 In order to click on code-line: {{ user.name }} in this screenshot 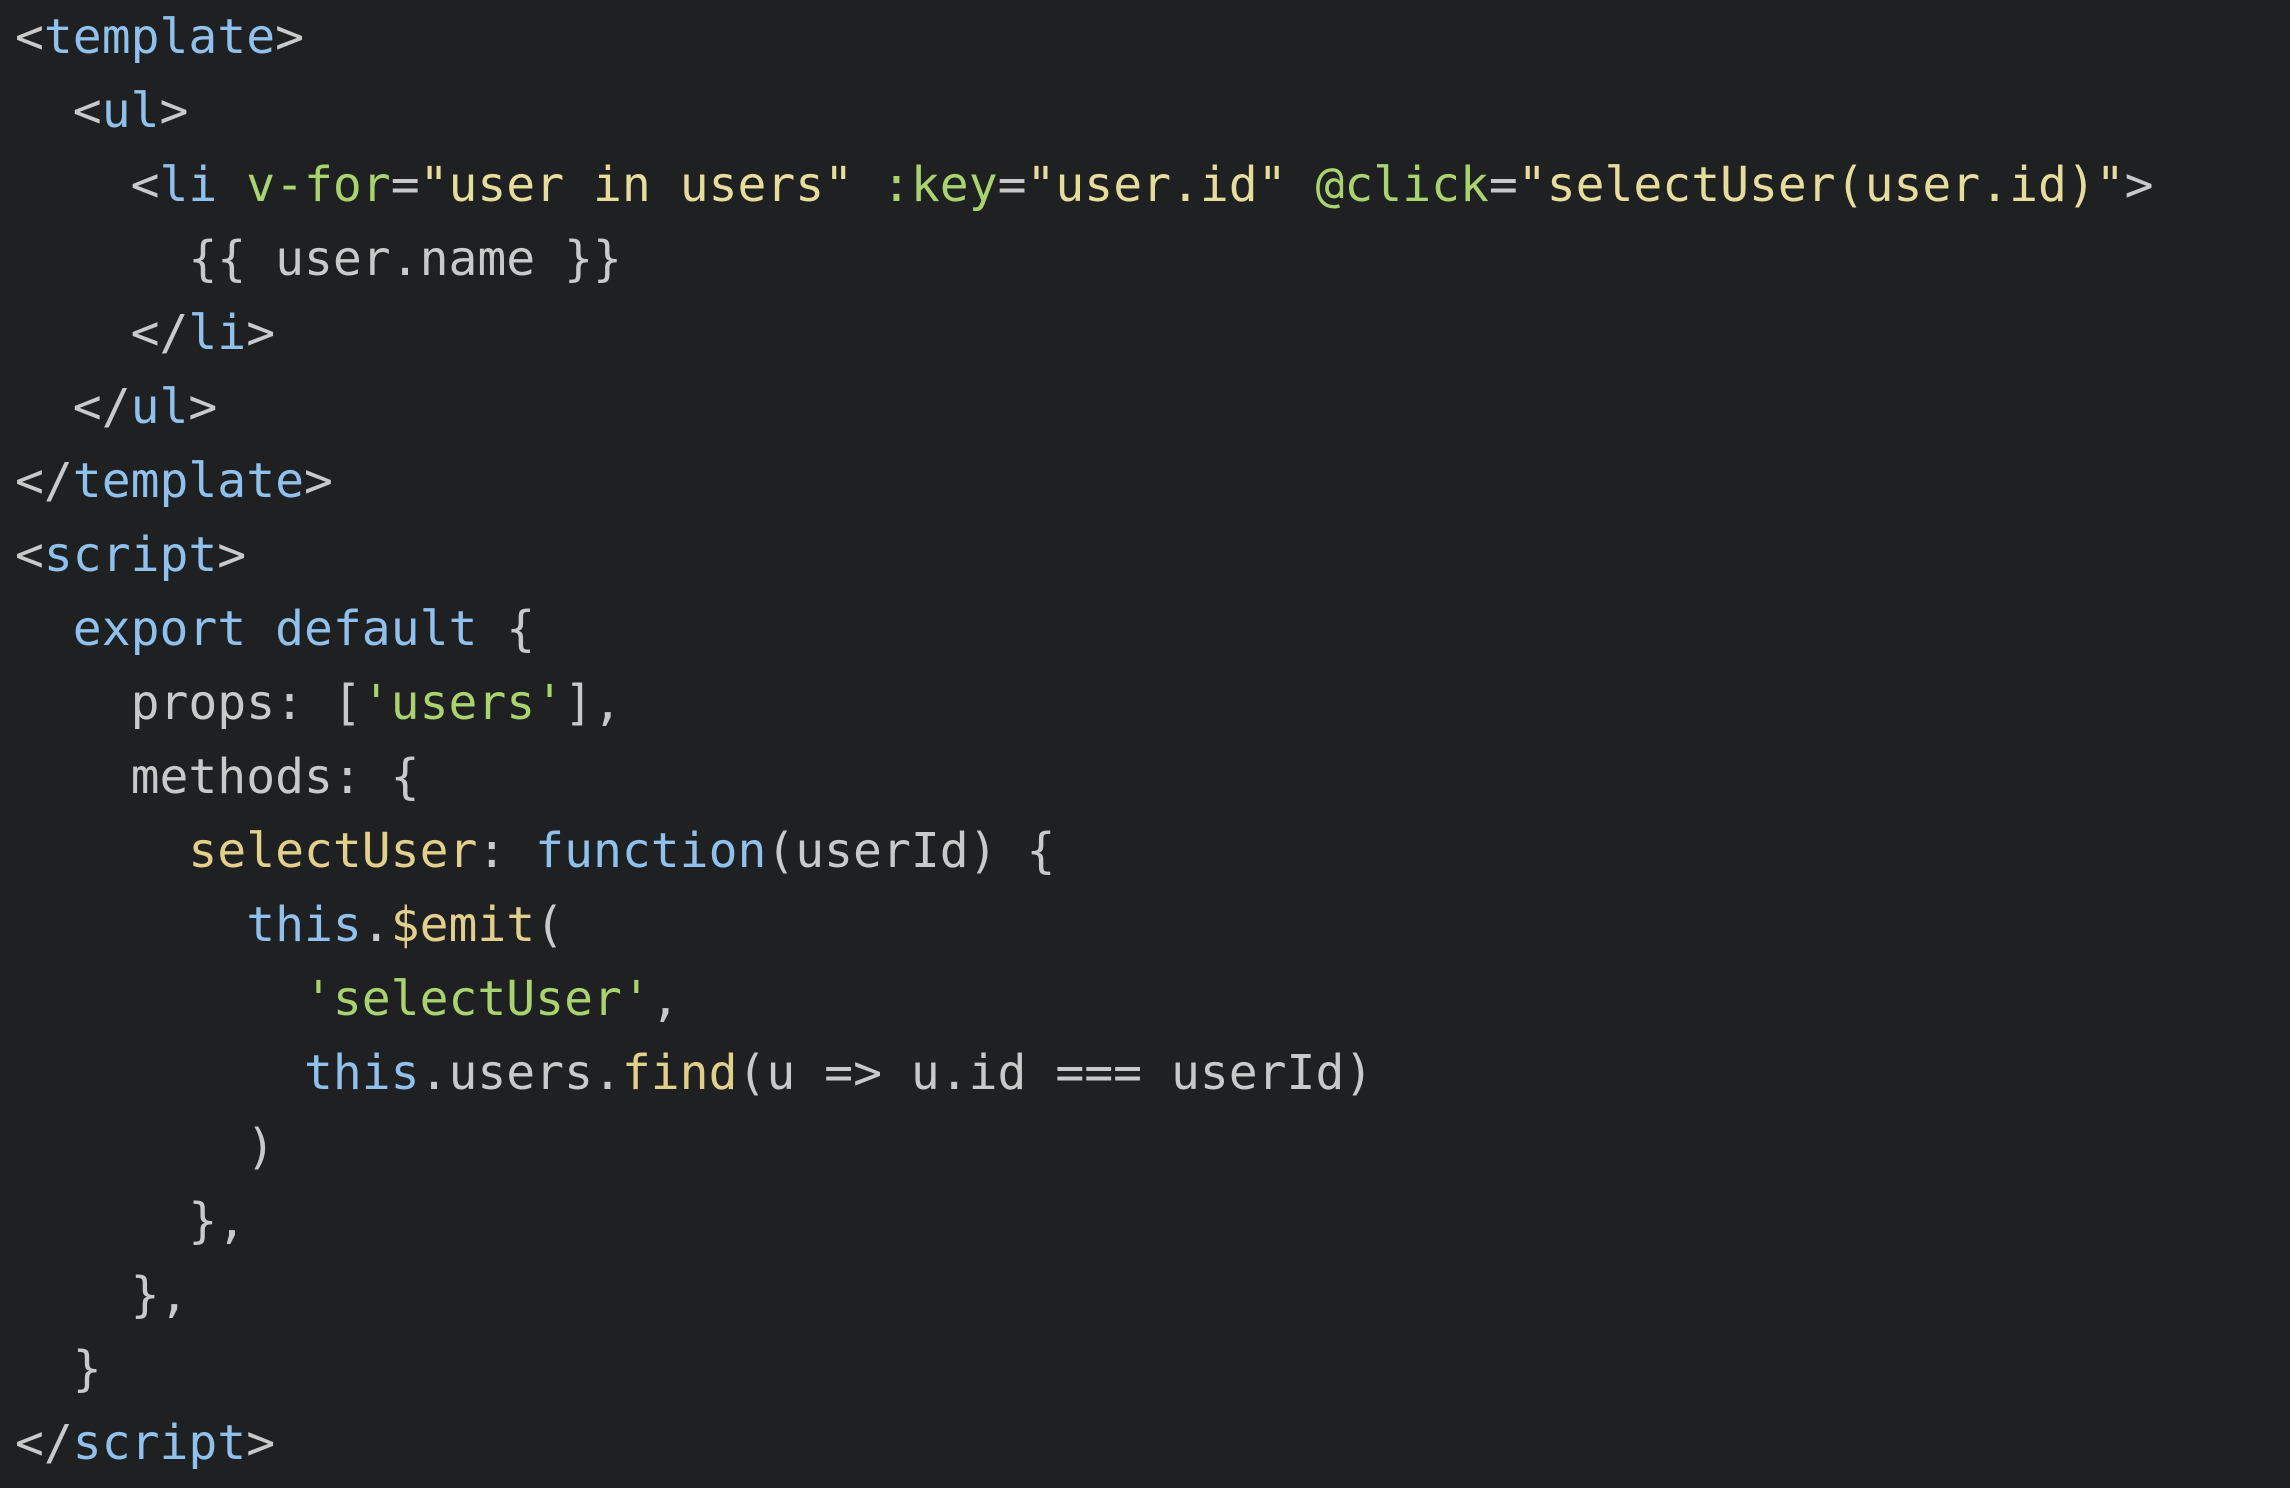, I will do `click(1152, 259)`.